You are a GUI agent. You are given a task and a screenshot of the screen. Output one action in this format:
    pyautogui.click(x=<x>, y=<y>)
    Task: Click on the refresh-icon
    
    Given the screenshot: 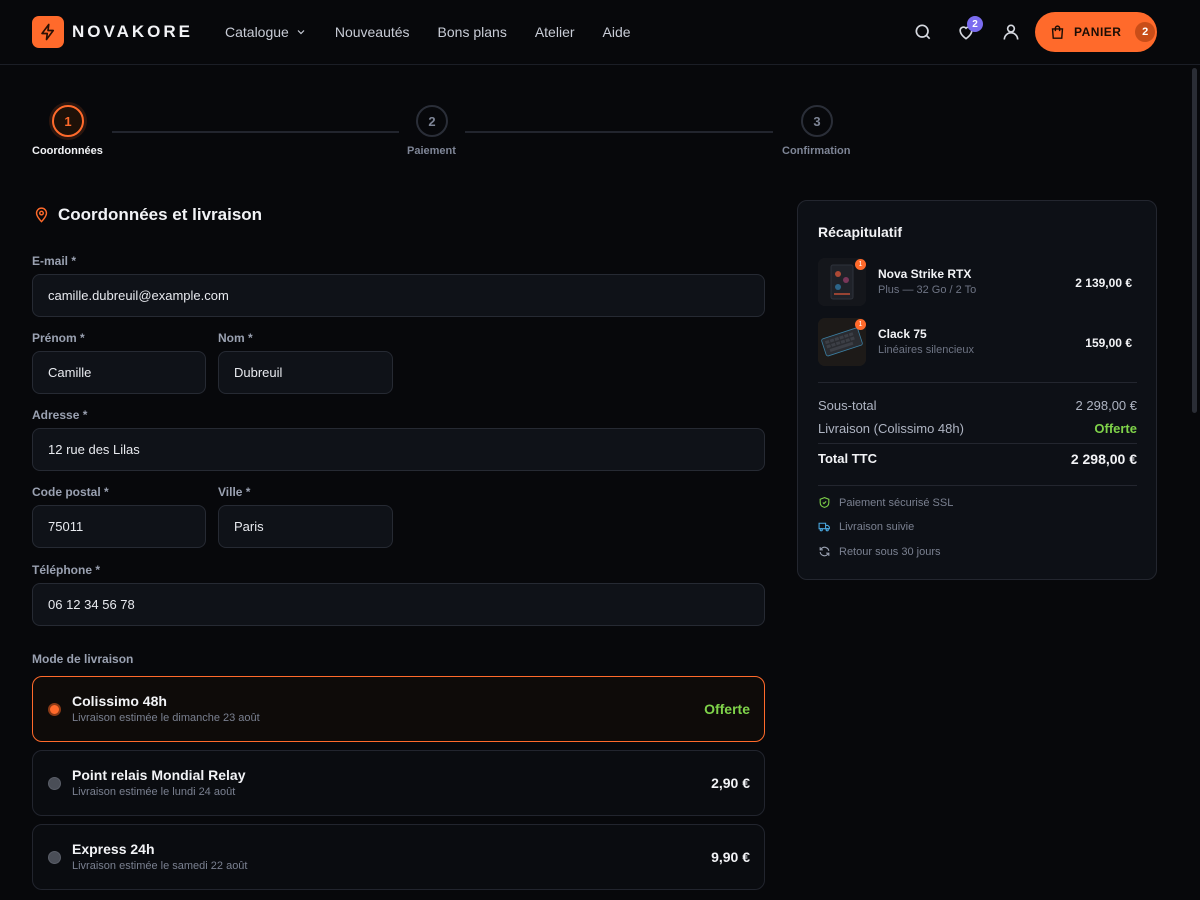 What is the action you would take?
    pyautogui.click(x=824, y=551)
    